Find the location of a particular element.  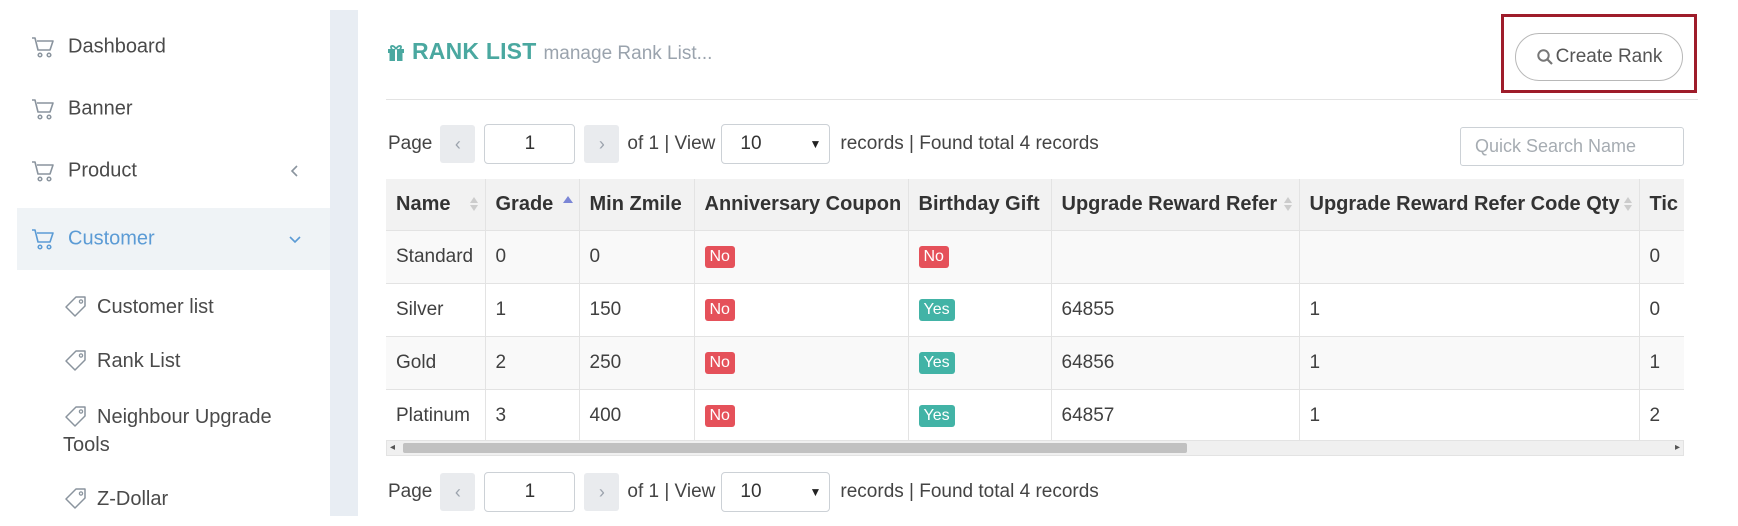

chevron-left-icon is located at coordinates (294, 171).